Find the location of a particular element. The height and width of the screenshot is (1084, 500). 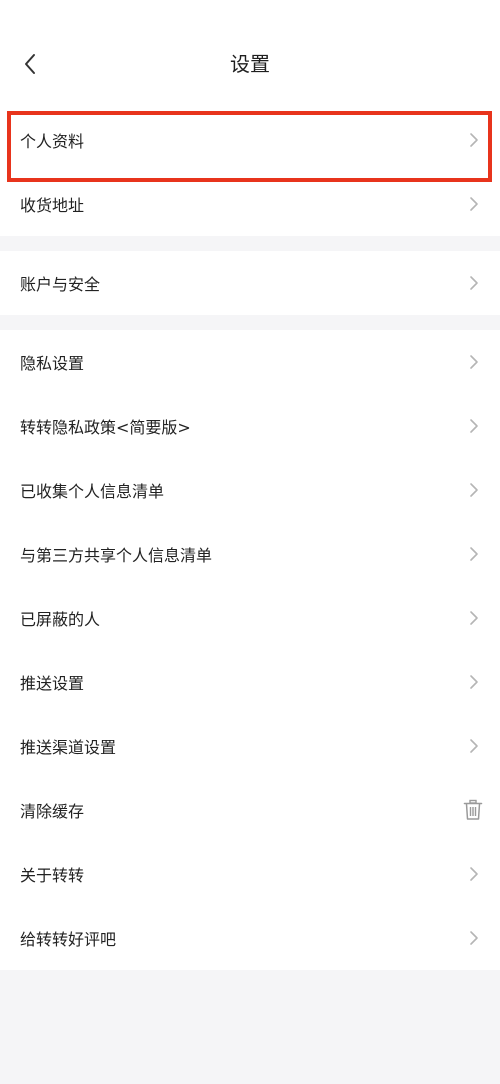

row-collected-info-list: 已收集个人信息清单 is located at coordinates (250, 490).